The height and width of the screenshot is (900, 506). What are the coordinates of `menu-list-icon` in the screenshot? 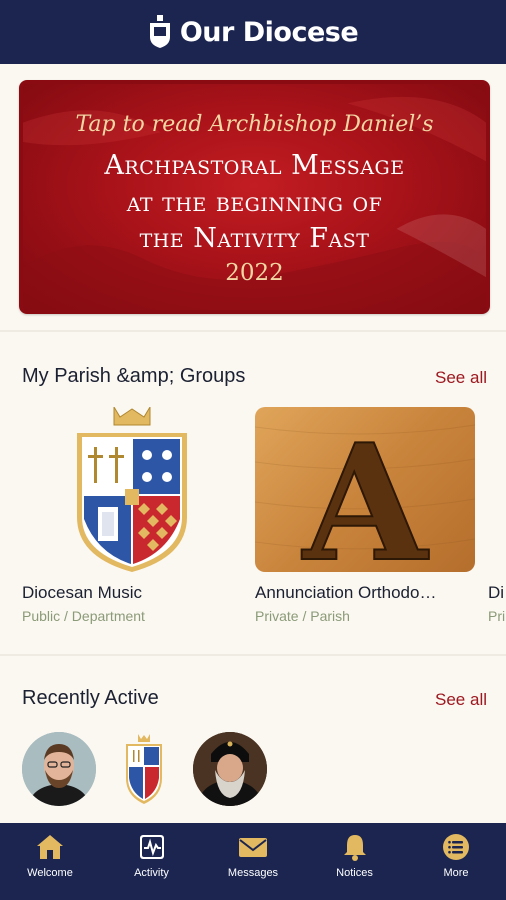 It's located at (456, 847).